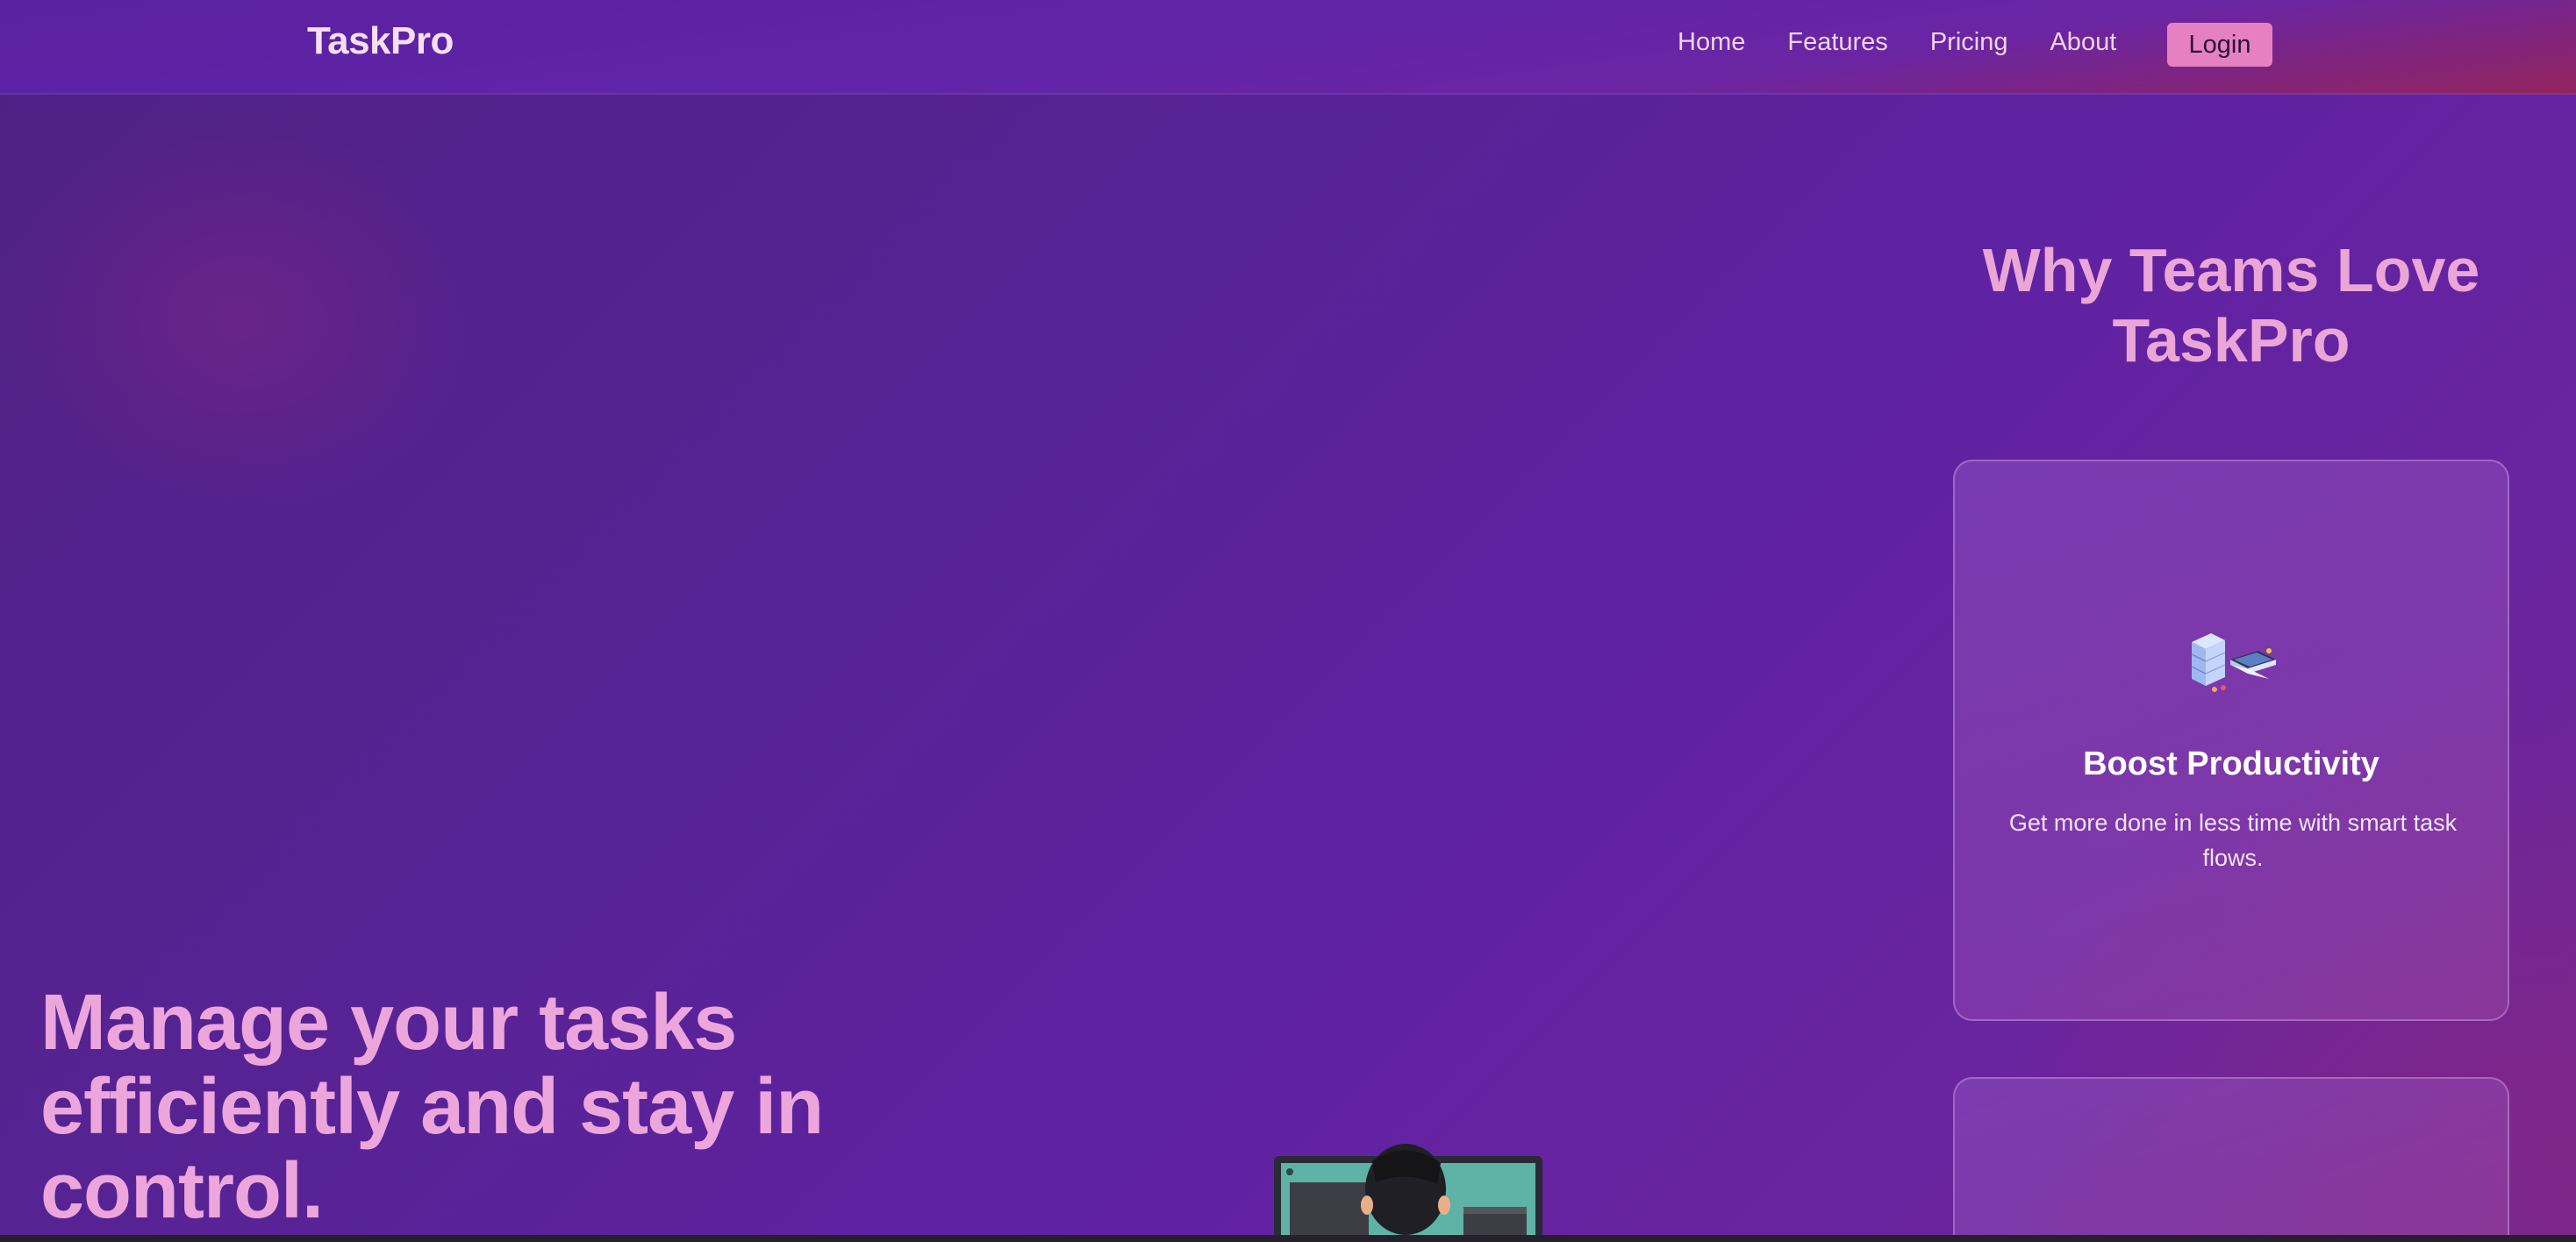 The height and width of the screenshot is (1242, 2576). Describe the element at coordinates (2083, 42) in the screenshot. I see `nav-link-about: About` at that location.